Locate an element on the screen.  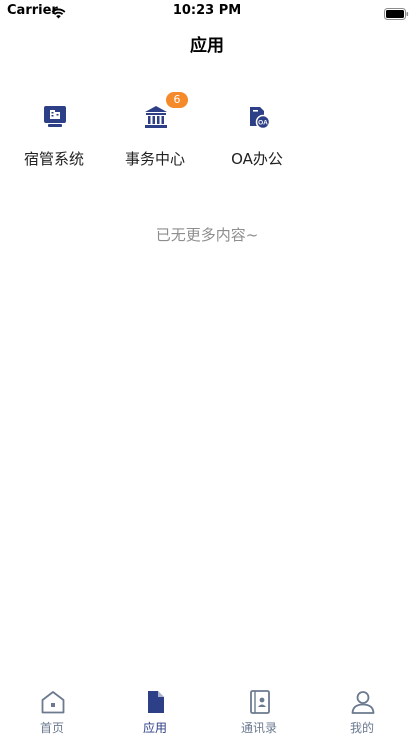
tab-home: 首页 is located at coordinates (52, 711).